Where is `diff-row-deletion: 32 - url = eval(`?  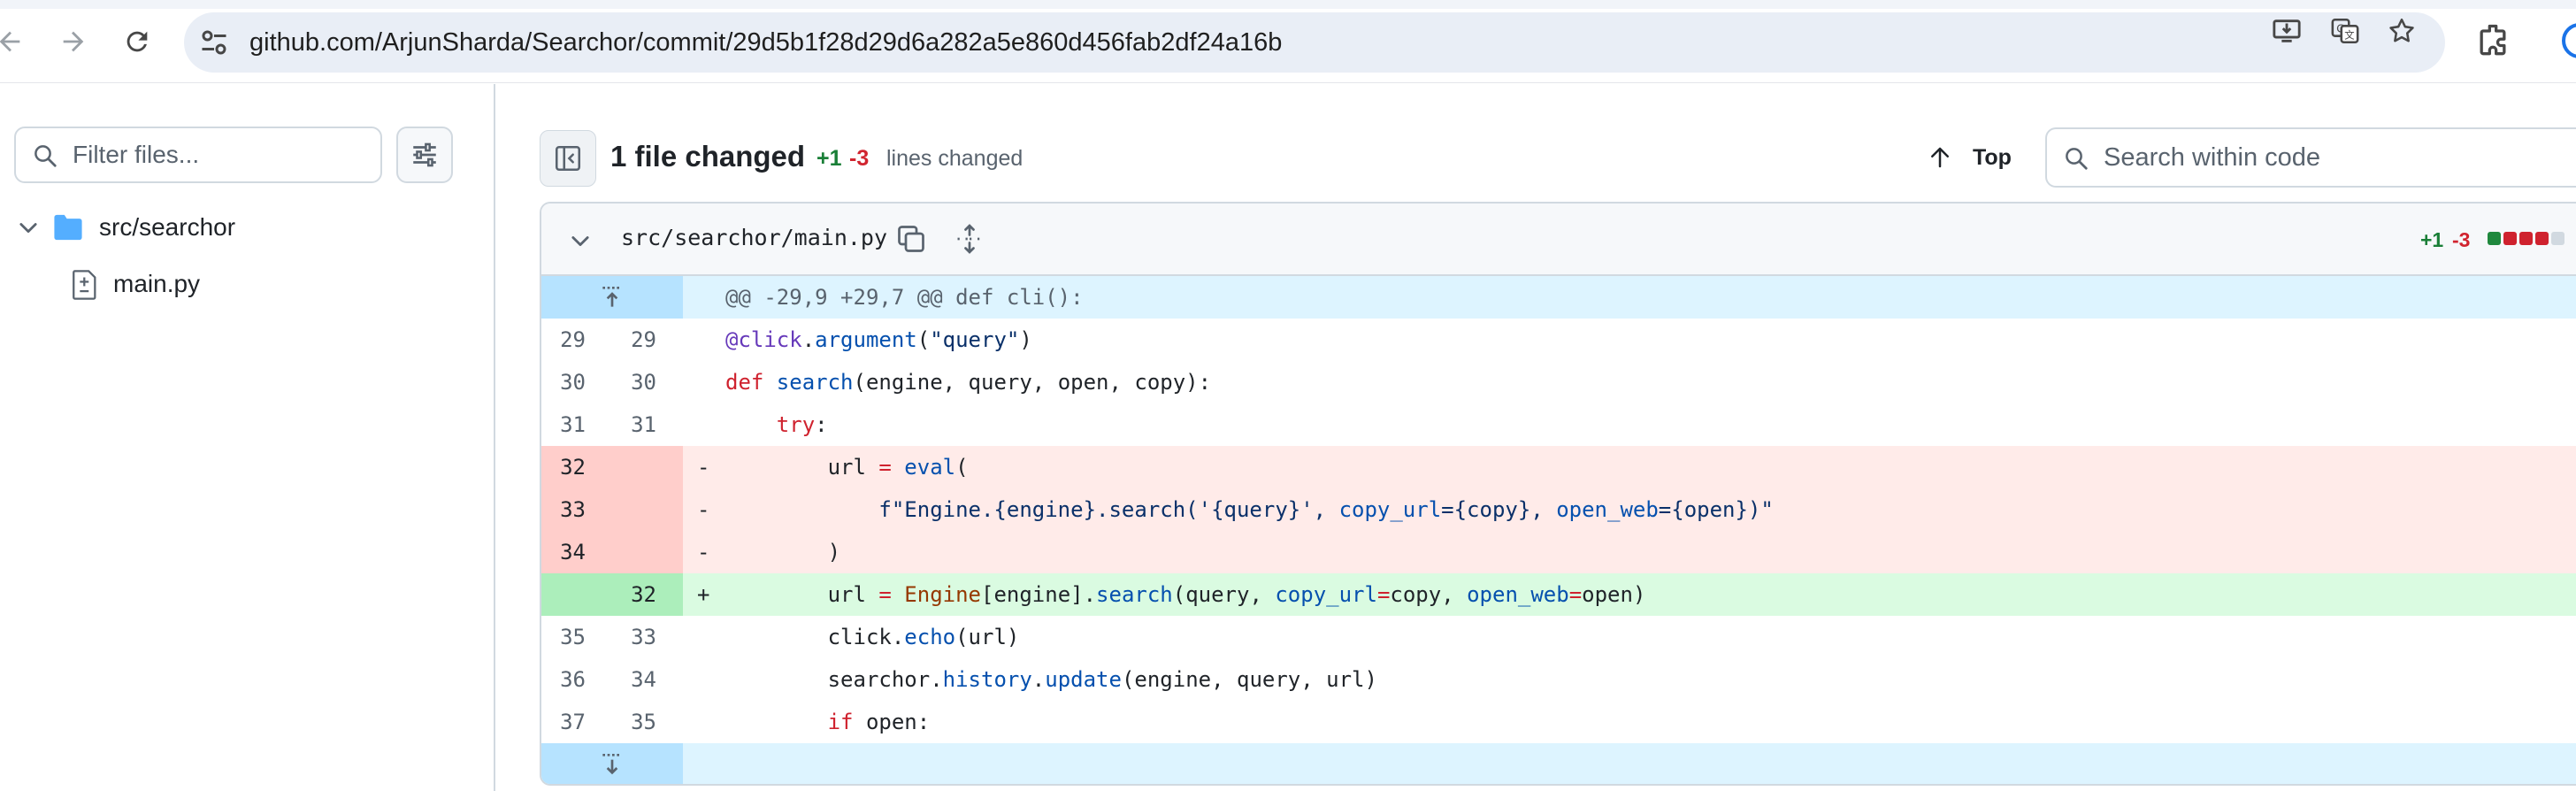 diff-row-deletion: 32 - url = eval( is located at coordinates (1558, 467).